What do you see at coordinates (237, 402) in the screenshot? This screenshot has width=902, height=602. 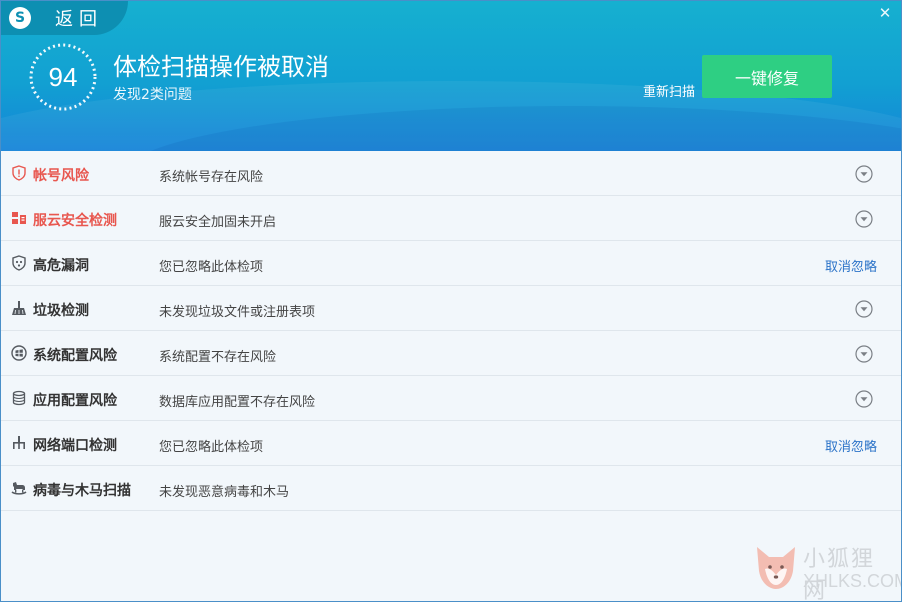 I see `check-item-desc: 数据库应用配置不存在风险` at bounding box center [237, 402].